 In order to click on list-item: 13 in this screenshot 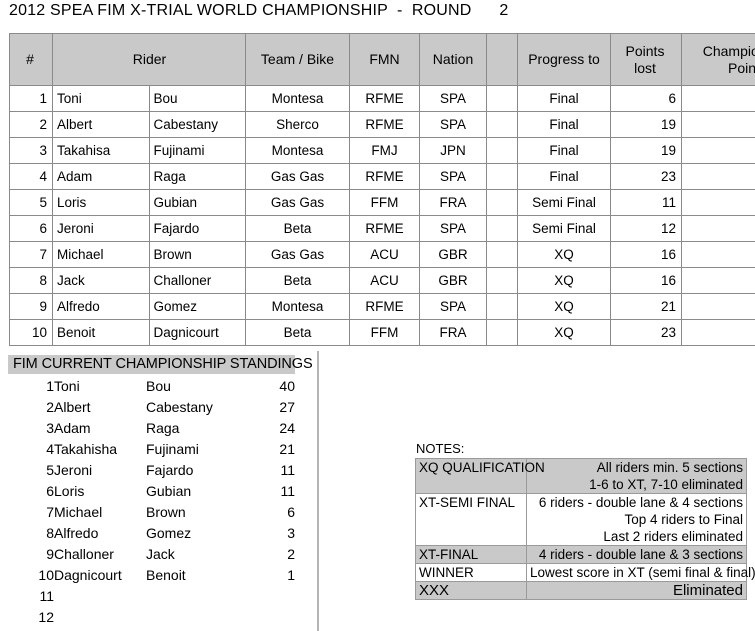, I will do `click(151, 629)`.